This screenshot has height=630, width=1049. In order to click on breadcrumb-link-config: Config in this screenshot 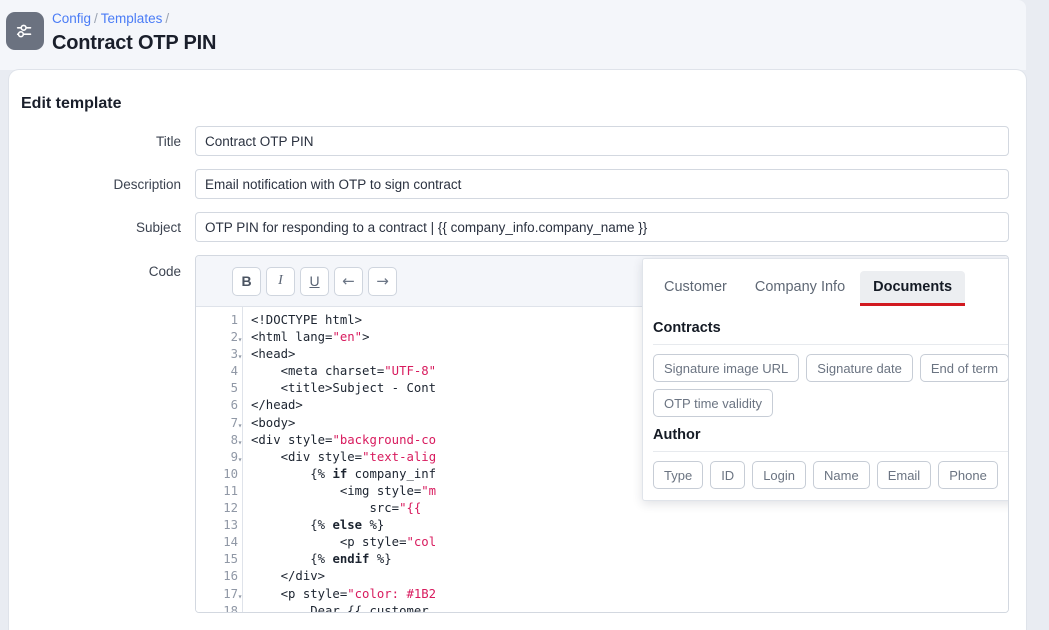, I will do `click(71, 18)`.